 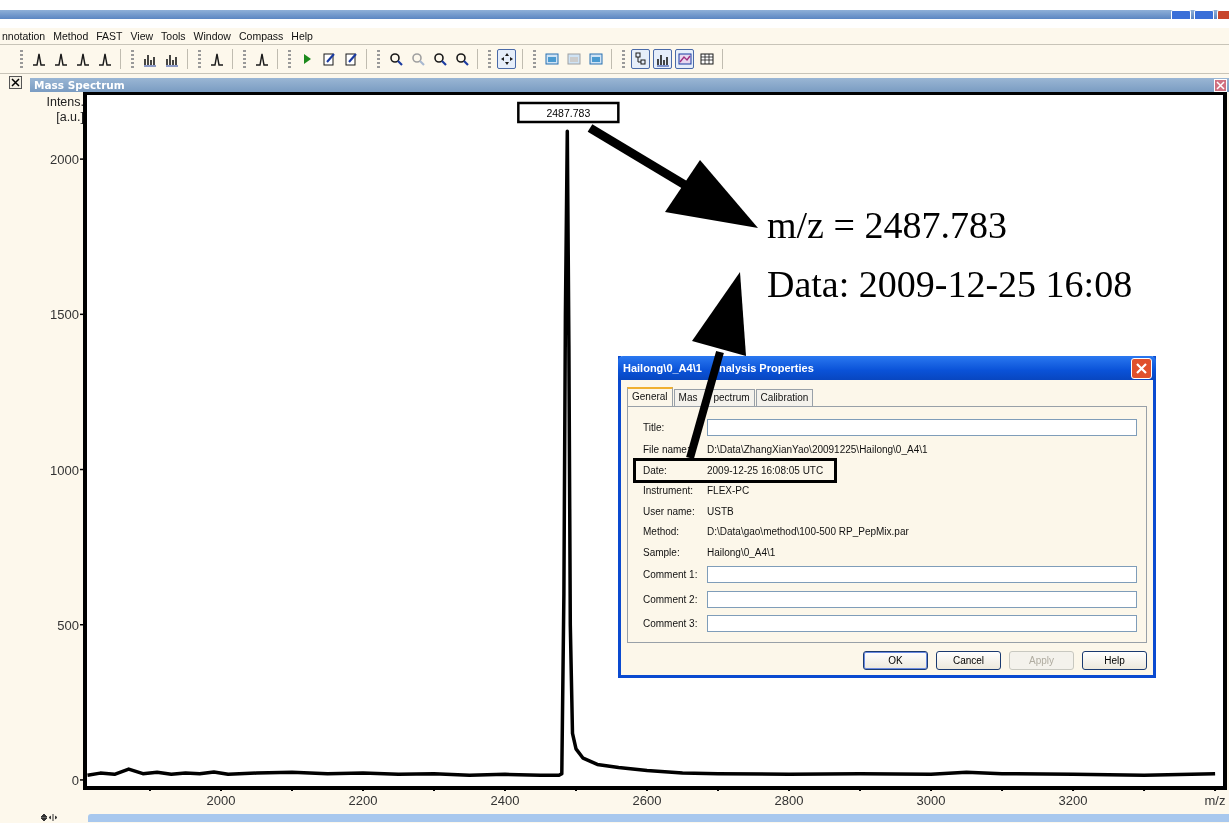 I want to click on field-value: Hailong\0_A4\1, so click(x=742, y=552).